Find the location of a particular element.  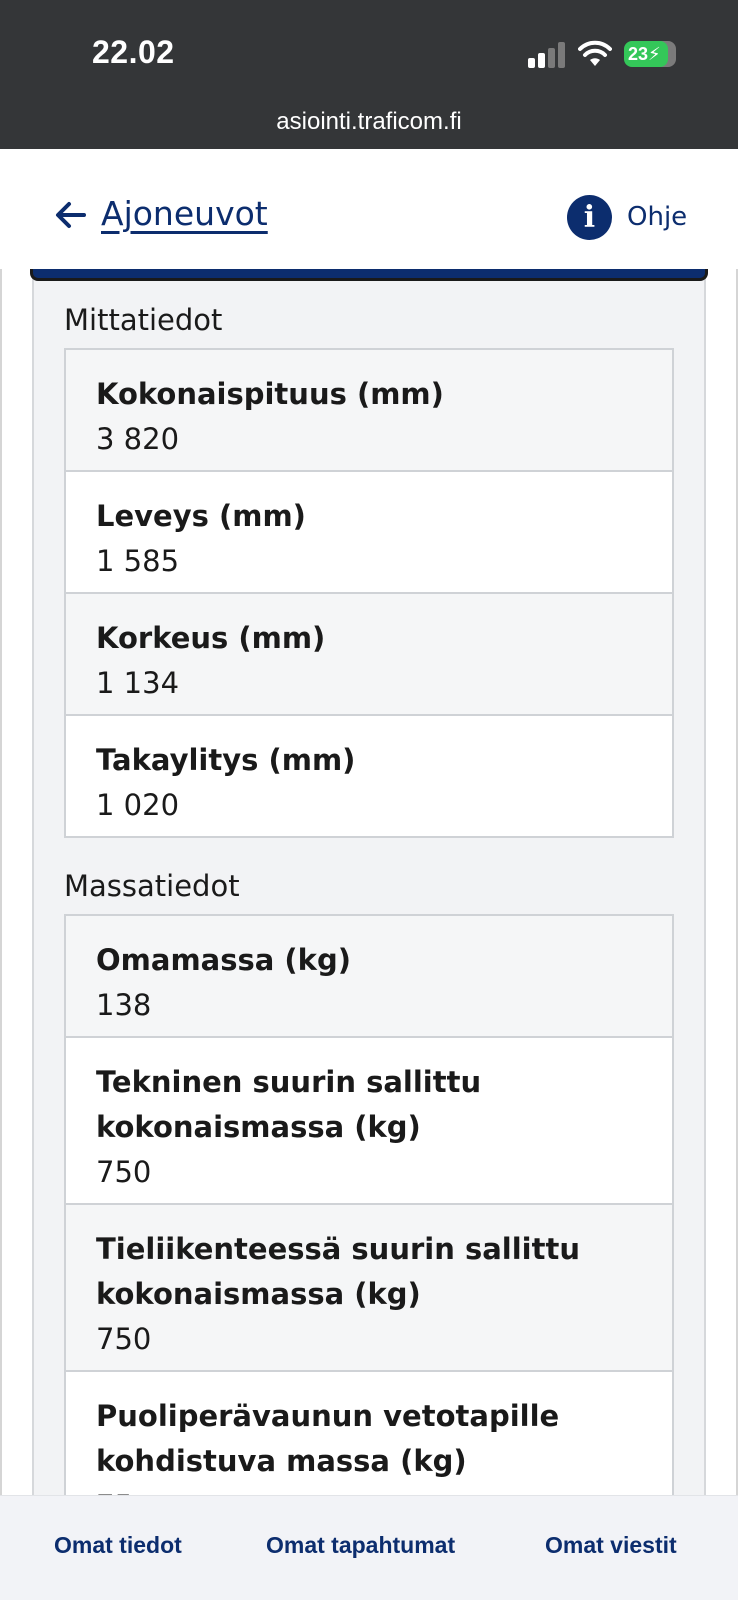

data-value: 1 585 is located at coordinates (138, 561).